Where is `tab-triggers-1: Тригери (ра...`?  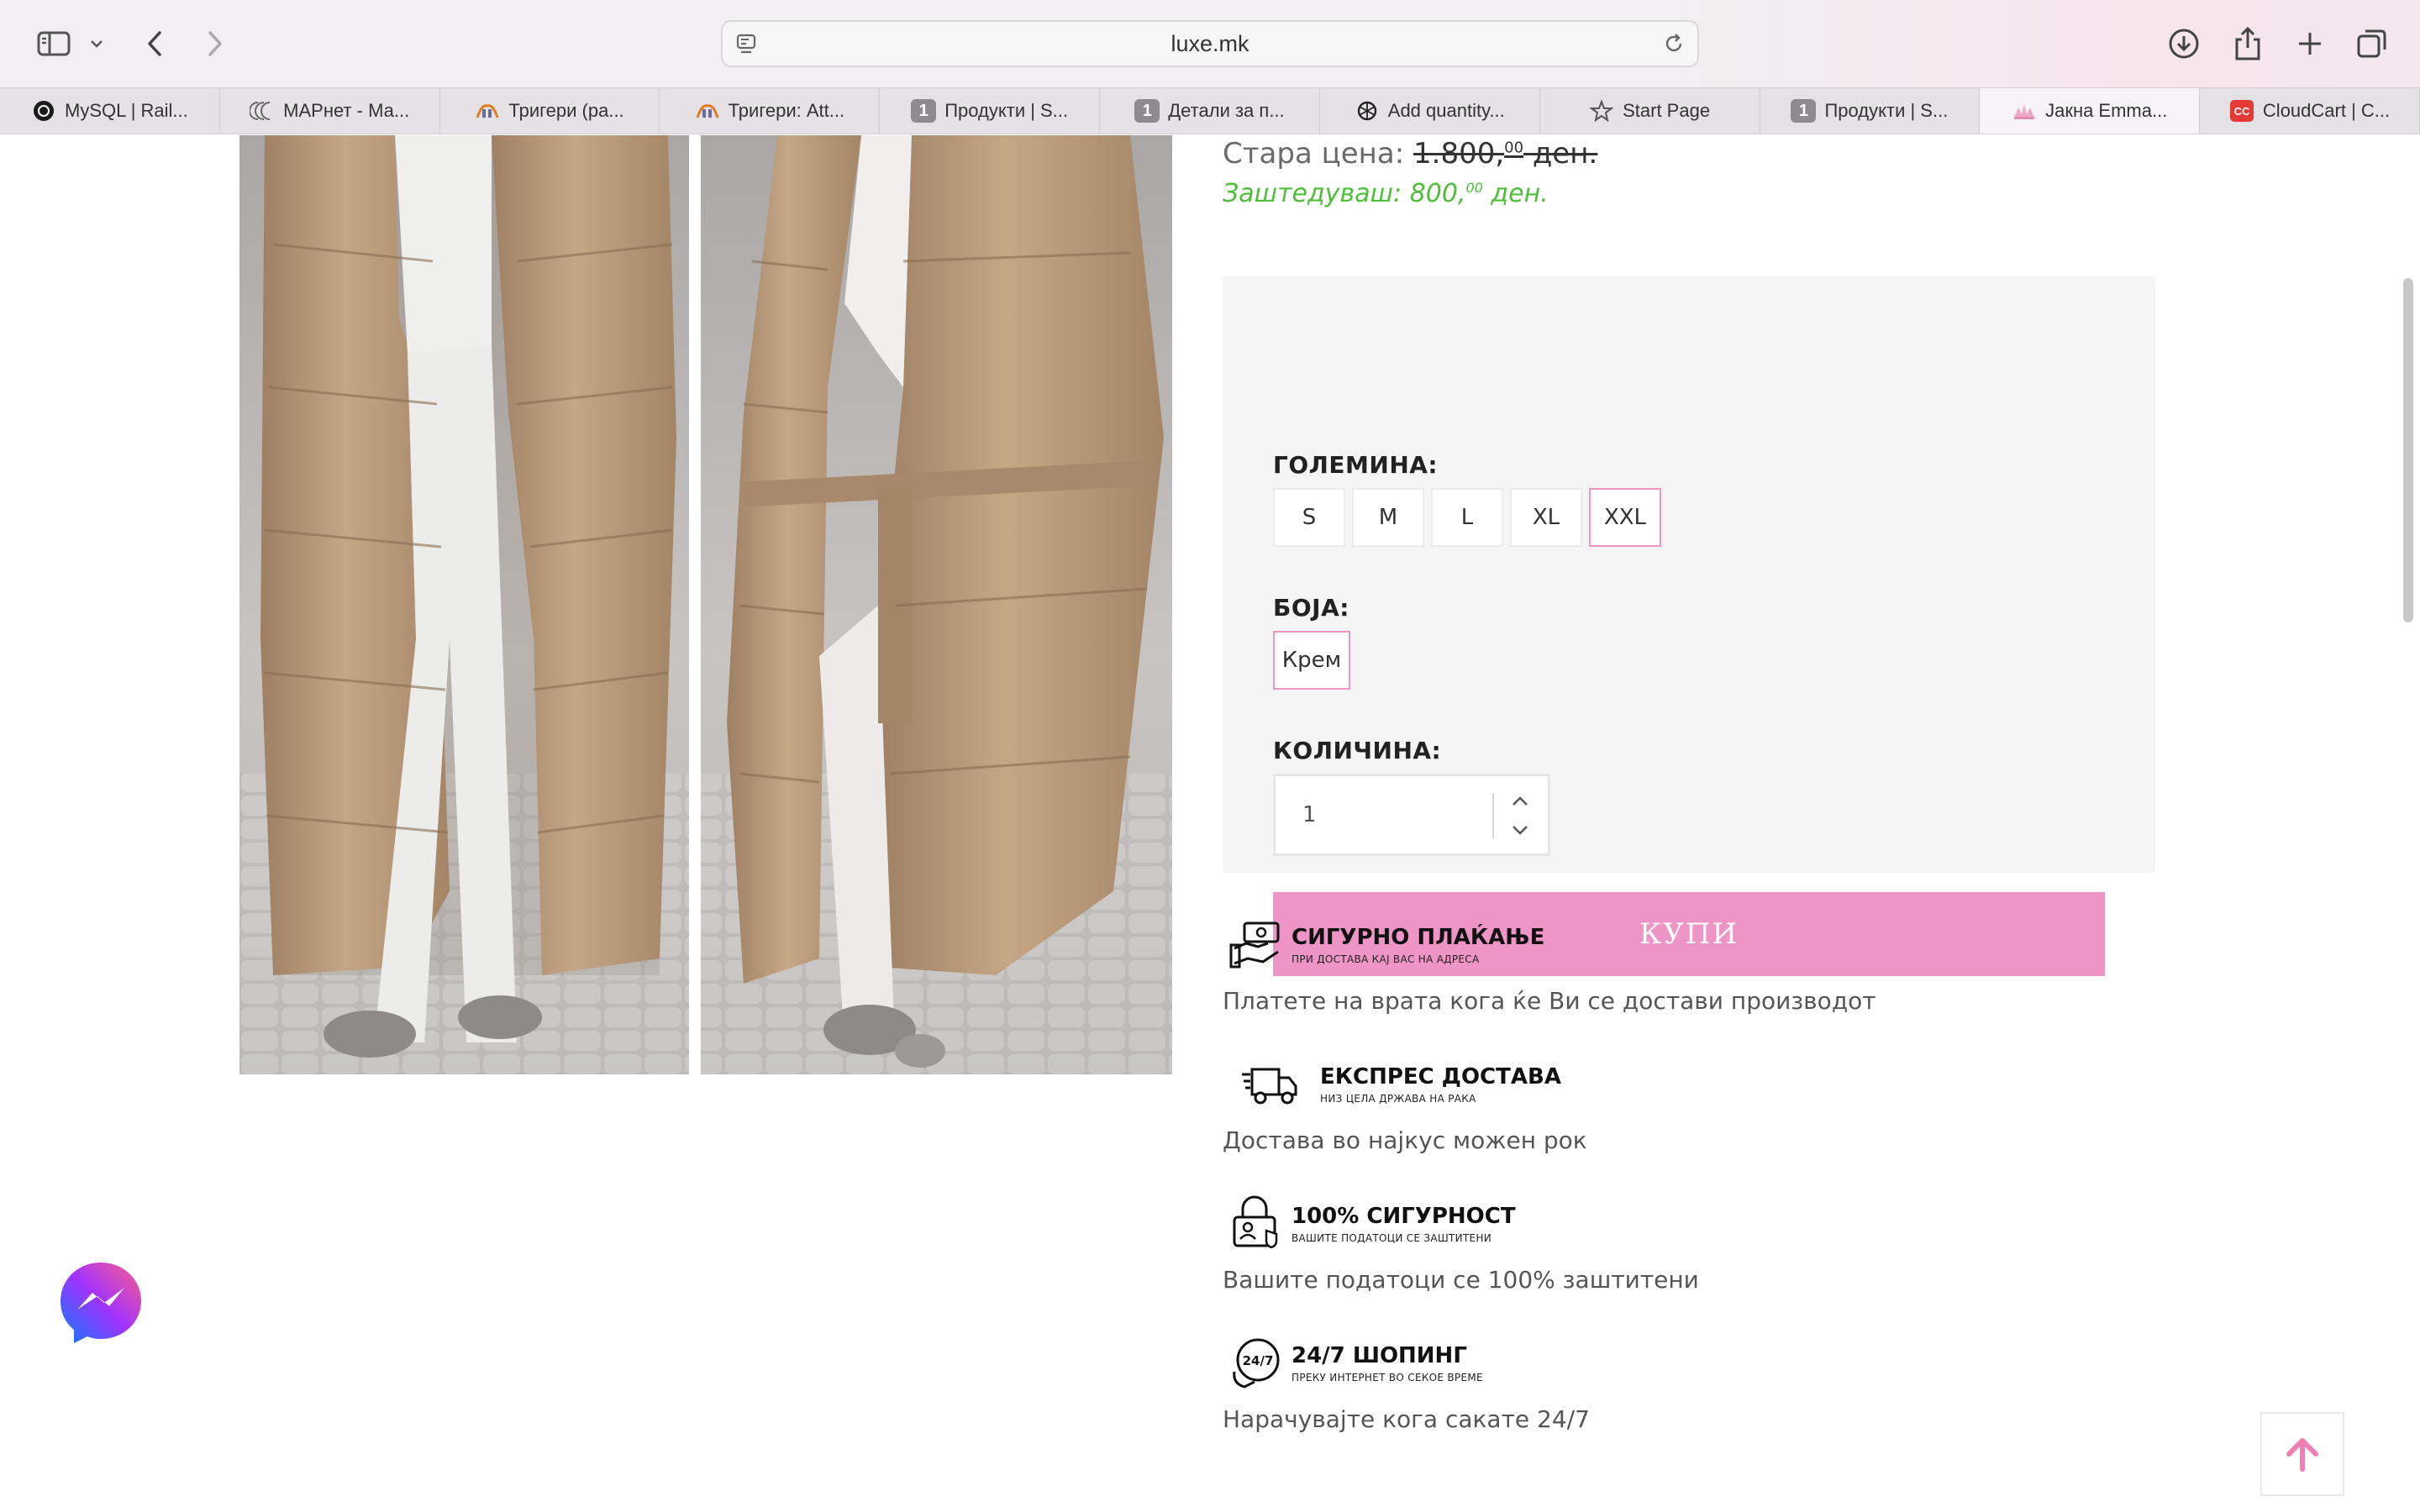 tab-triggers-1: Тригери (ра... is located at coordinates (550, 111).